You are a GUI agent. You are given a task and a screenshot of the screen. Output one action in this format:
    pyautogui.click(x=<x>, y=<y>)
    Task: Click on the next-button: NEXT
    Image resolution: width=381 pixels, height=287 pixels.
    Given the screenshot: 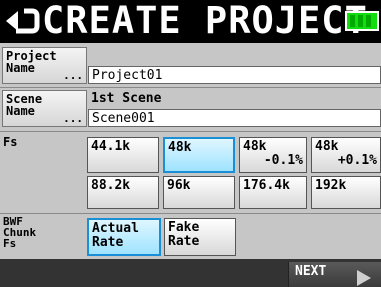 What is the action you would take?
    pyautogui.click(x=334, y=274)
    